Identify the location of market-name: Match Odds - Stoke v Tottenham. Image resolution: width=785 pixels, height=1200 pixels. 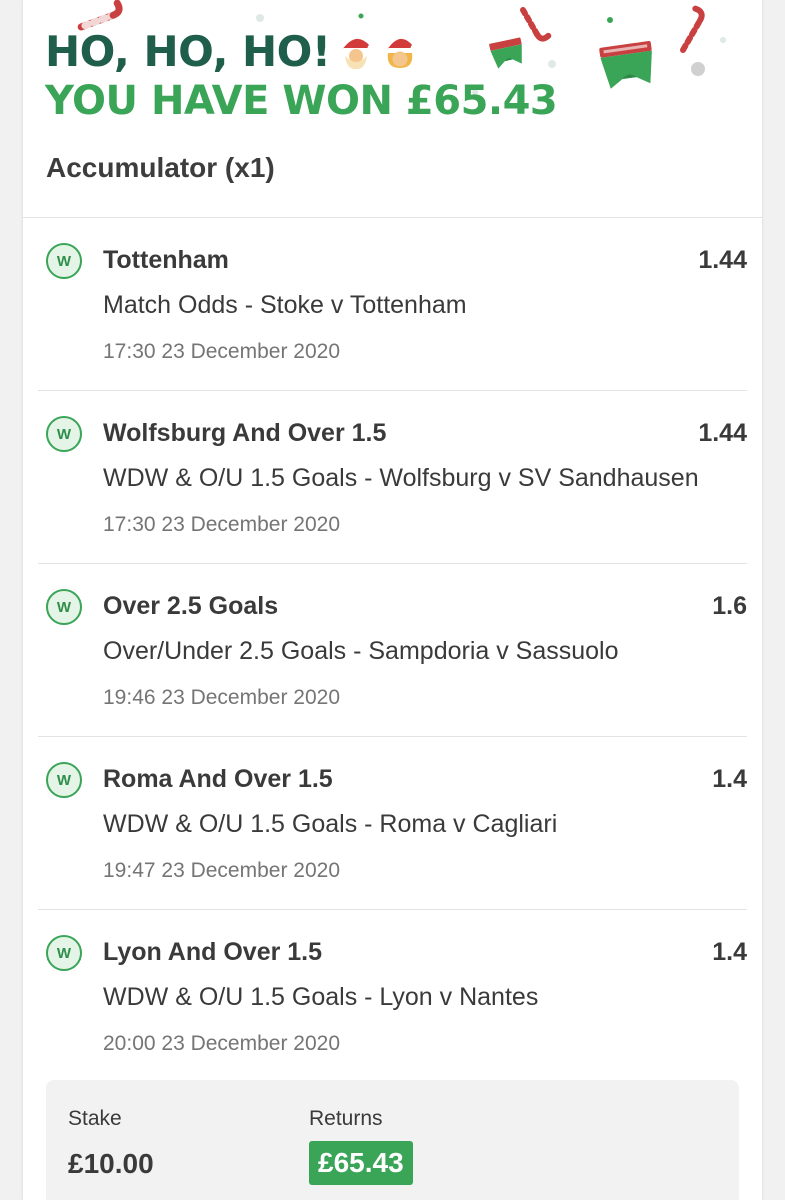
(285, 305).